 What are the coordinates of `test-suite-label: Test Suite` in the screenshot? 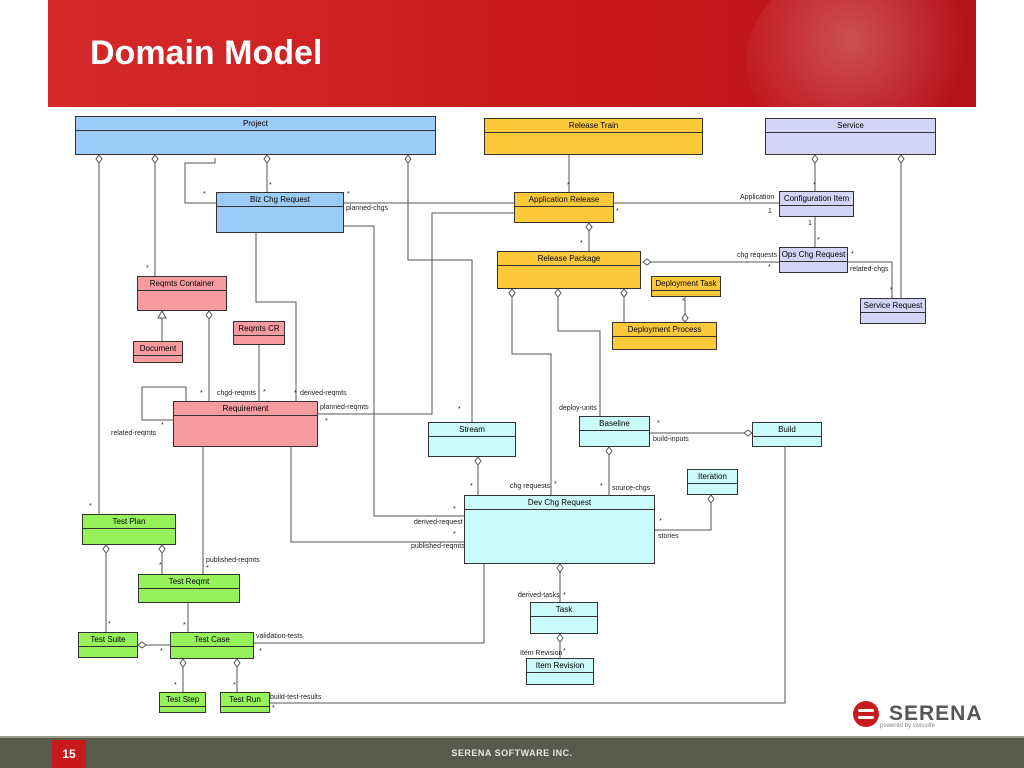 It's located at (108, 640).